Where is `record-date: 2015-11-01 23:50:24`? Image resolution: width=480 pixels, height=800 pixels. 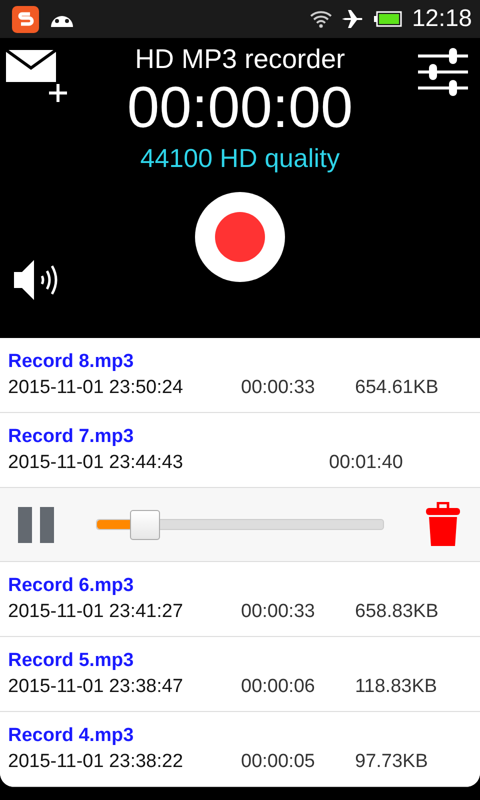
record-date: 2015-11-01 23:50:24 is located at coordinates (96, 388).